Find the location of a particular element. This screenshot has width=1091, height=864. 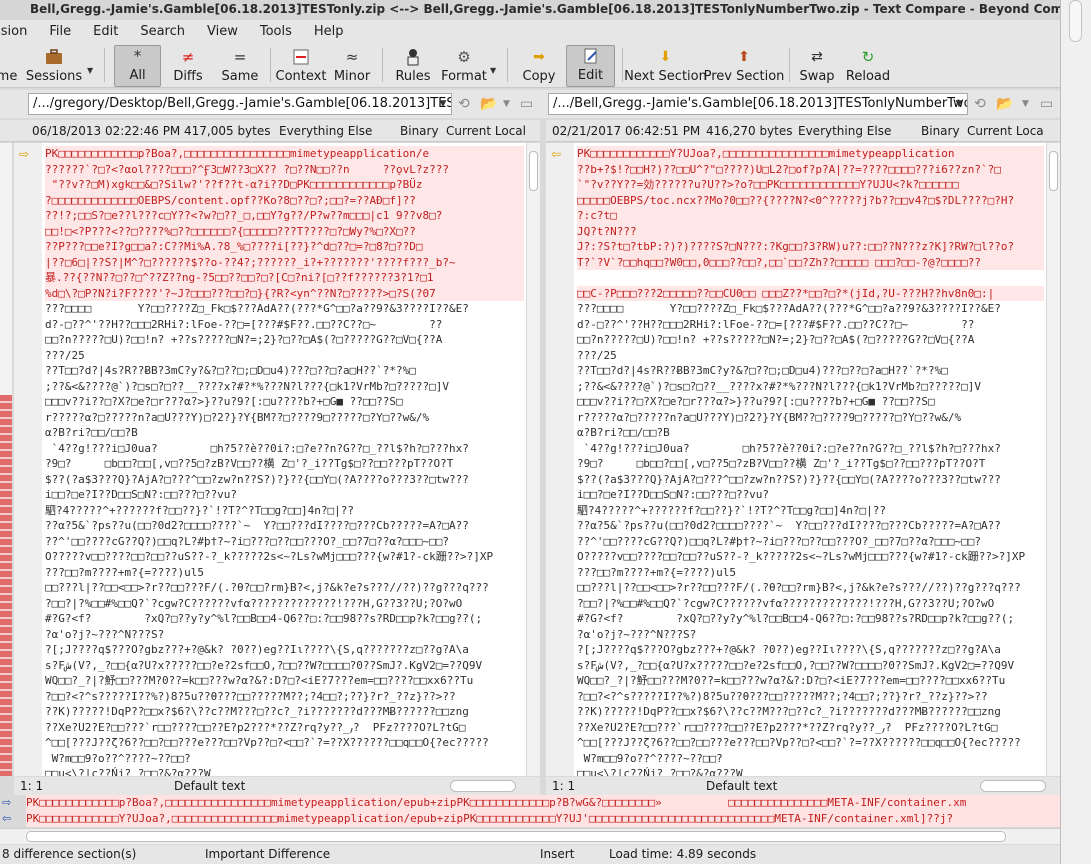

right-text-line: ???□□?m????+m?{=????)ul5 is located at coordinates (810, 573).